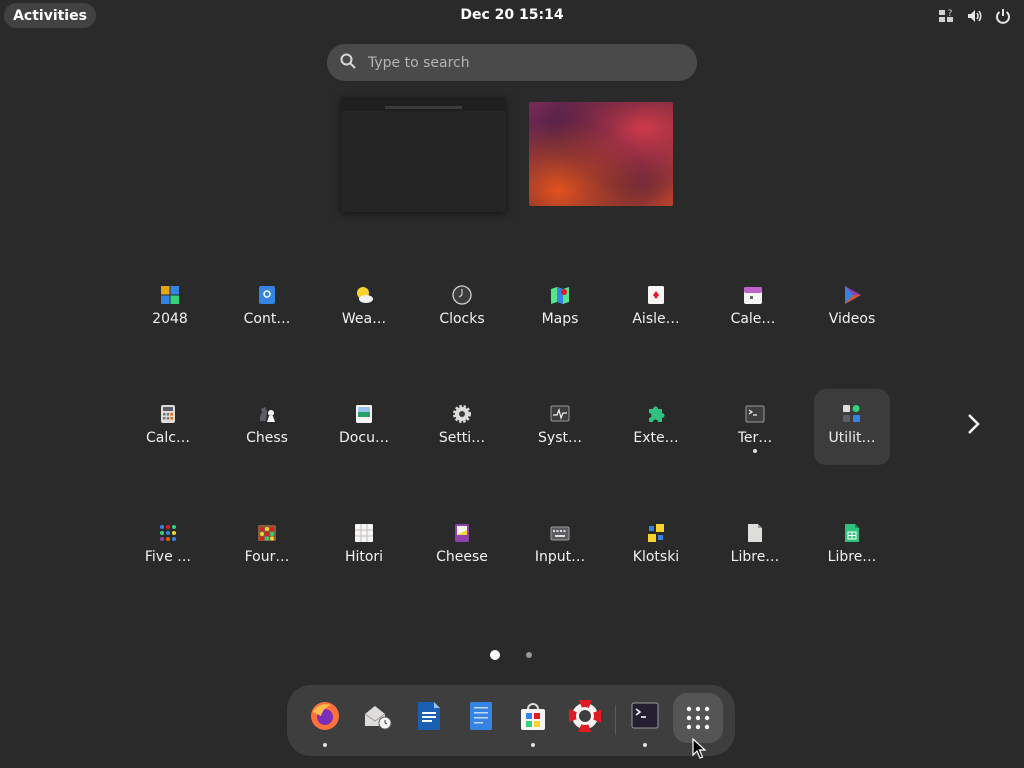 The width and height of the screenshot is (1024, 768). What do you see at coordinates (755, 533) in the screenshot?
I see `libreoffice-icon` at bounding box center [755, 533].